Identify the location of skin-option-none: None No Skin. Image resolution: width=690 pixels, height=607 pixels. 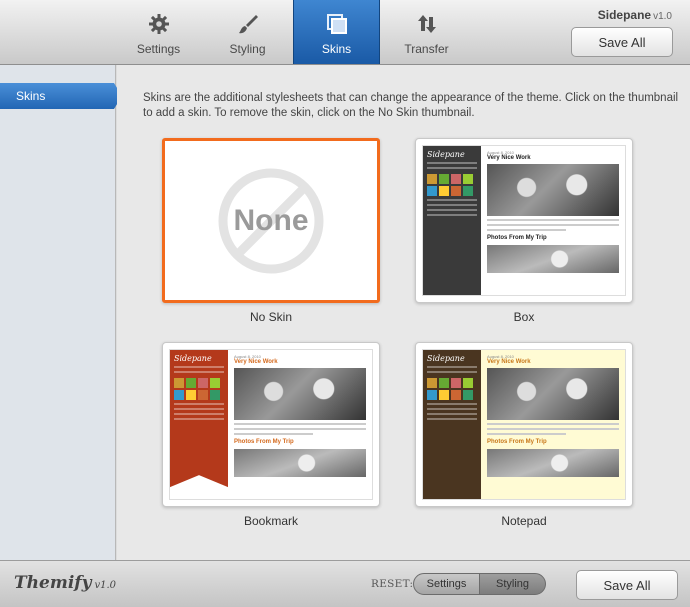
(271, 231).